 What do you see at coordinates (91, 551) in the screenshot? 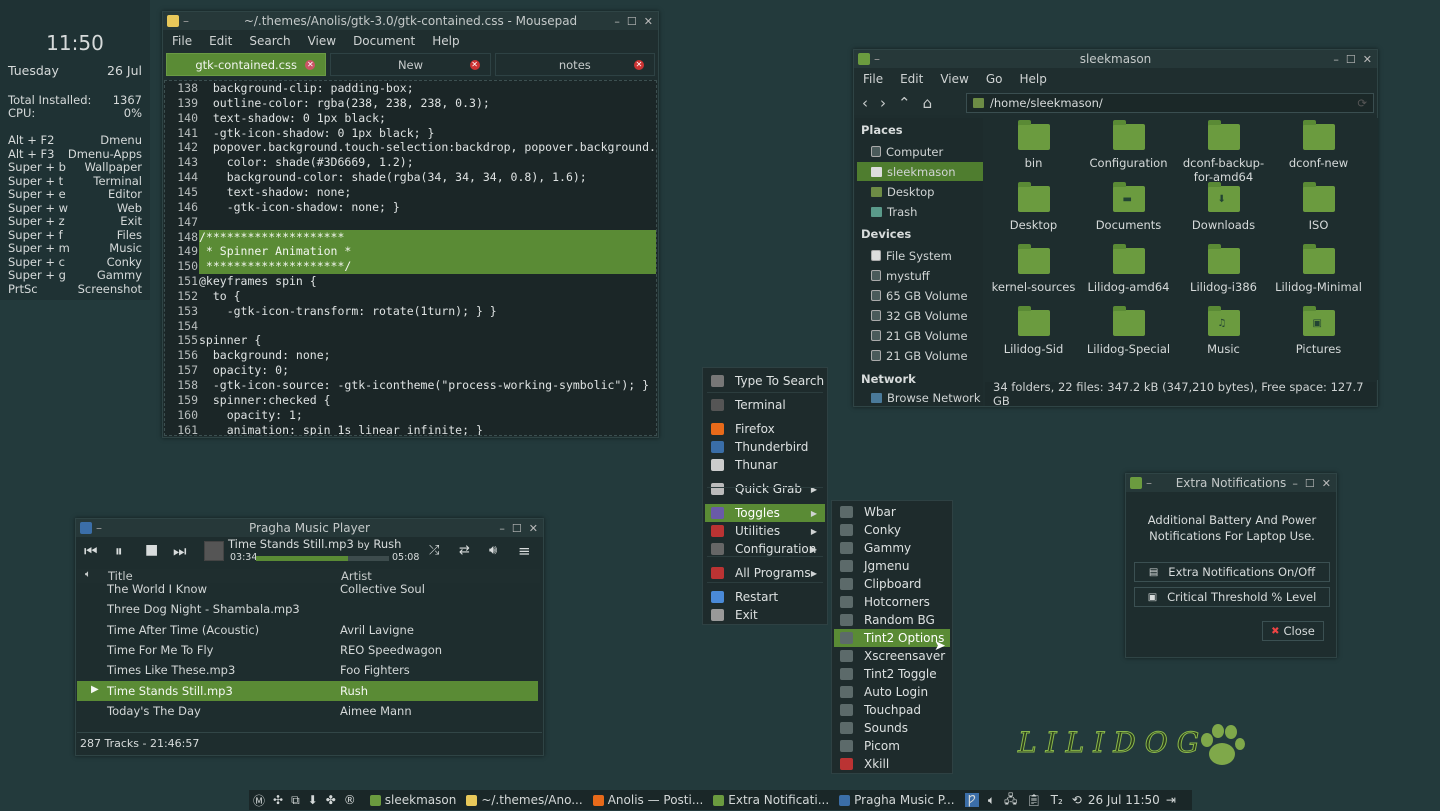
I see `previous-icon: ⏮` at bounding box center [91, 551].